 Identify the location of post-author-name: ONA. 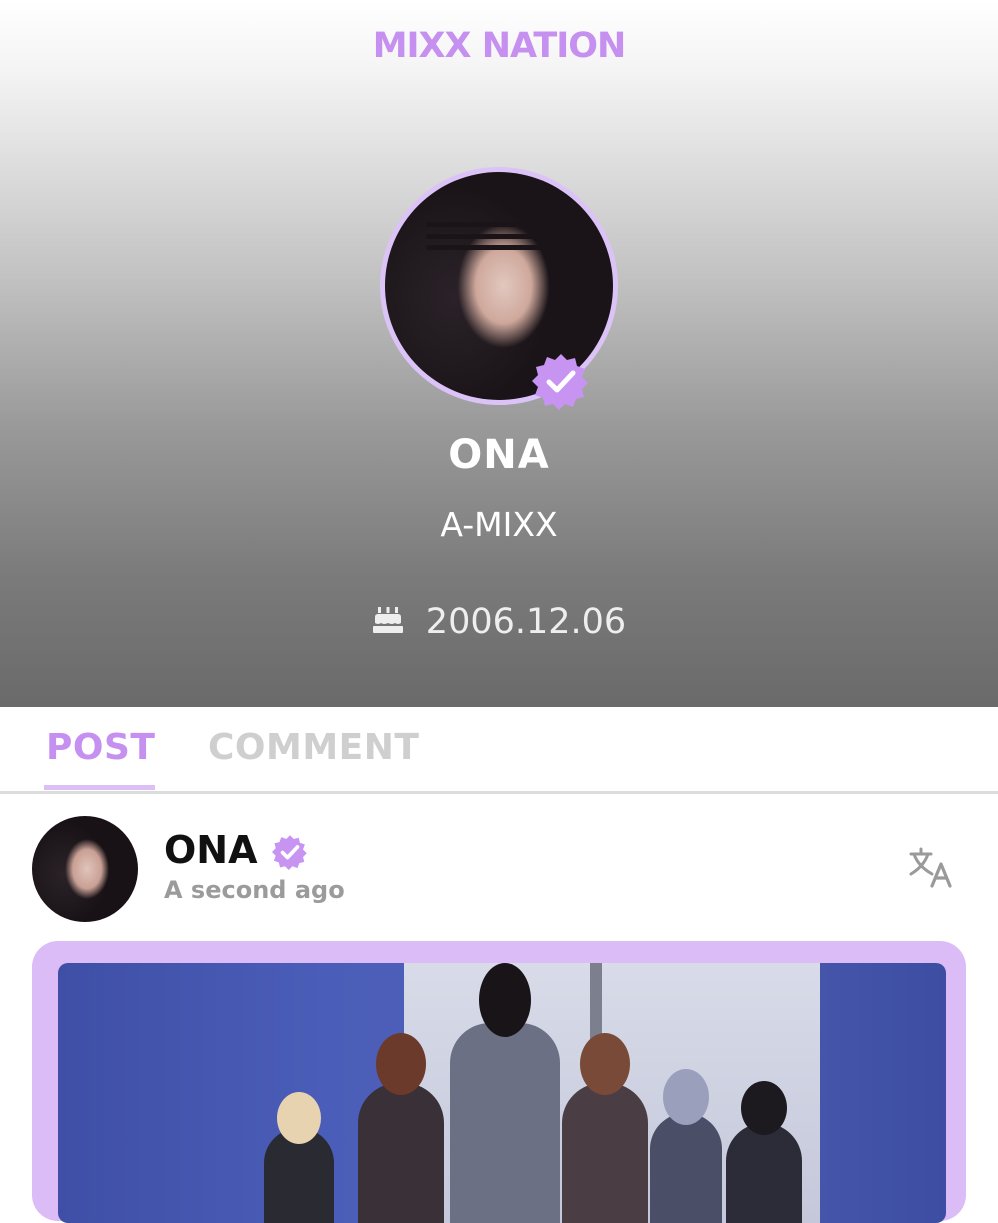
(211, 850).